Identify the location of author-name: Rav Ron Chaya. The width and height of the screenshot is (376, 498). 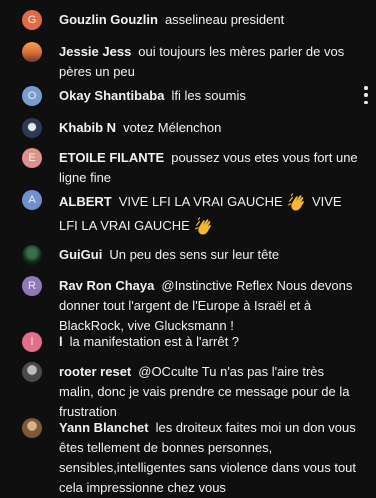
(106, 285).